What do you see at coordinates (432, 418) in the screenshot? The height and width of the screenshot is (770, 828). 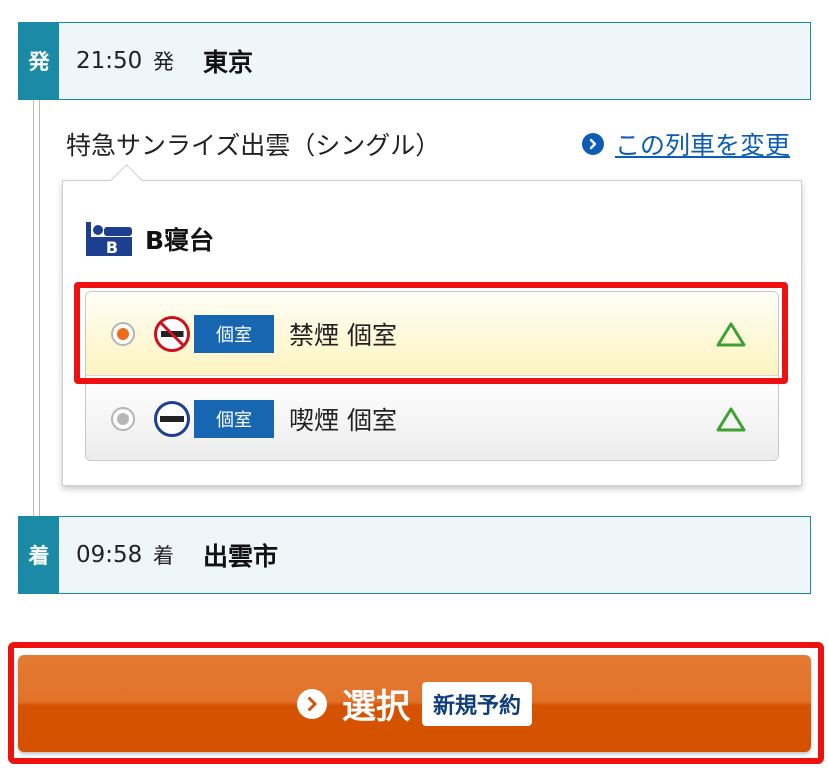 I see `seat-option-smoking: 個室 喫煙 個室` at bounding box center [432, 418].